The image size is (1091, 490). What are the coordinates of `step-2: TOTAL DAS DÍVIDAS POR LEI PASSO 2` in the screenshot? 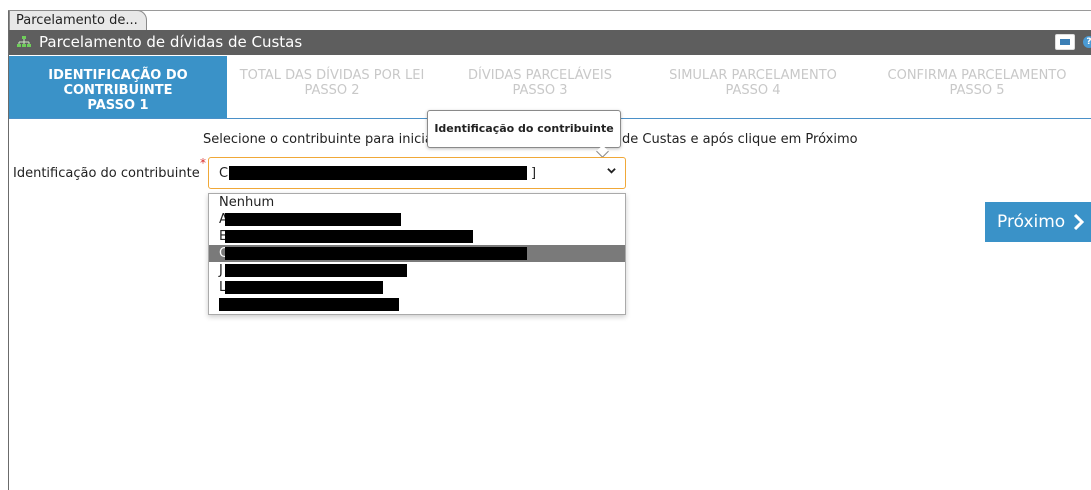 It's located at (332, 87).